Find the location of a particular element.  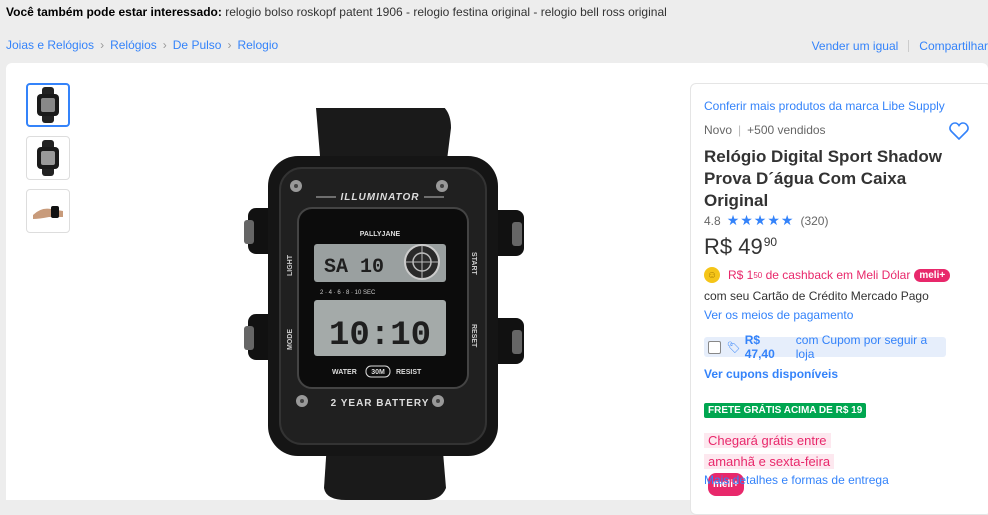

coupons-link: Ver cupons disponíveis is located at coordinates (771, 374).